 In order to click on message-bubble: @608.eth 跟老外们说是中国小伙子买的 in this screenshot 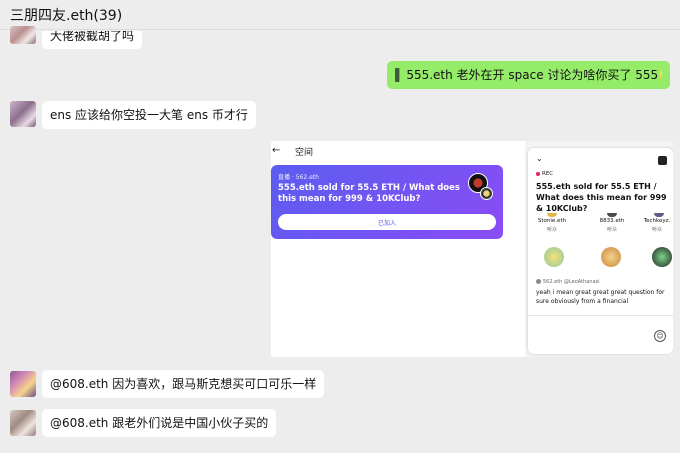, I will do `click(159, 423)`.